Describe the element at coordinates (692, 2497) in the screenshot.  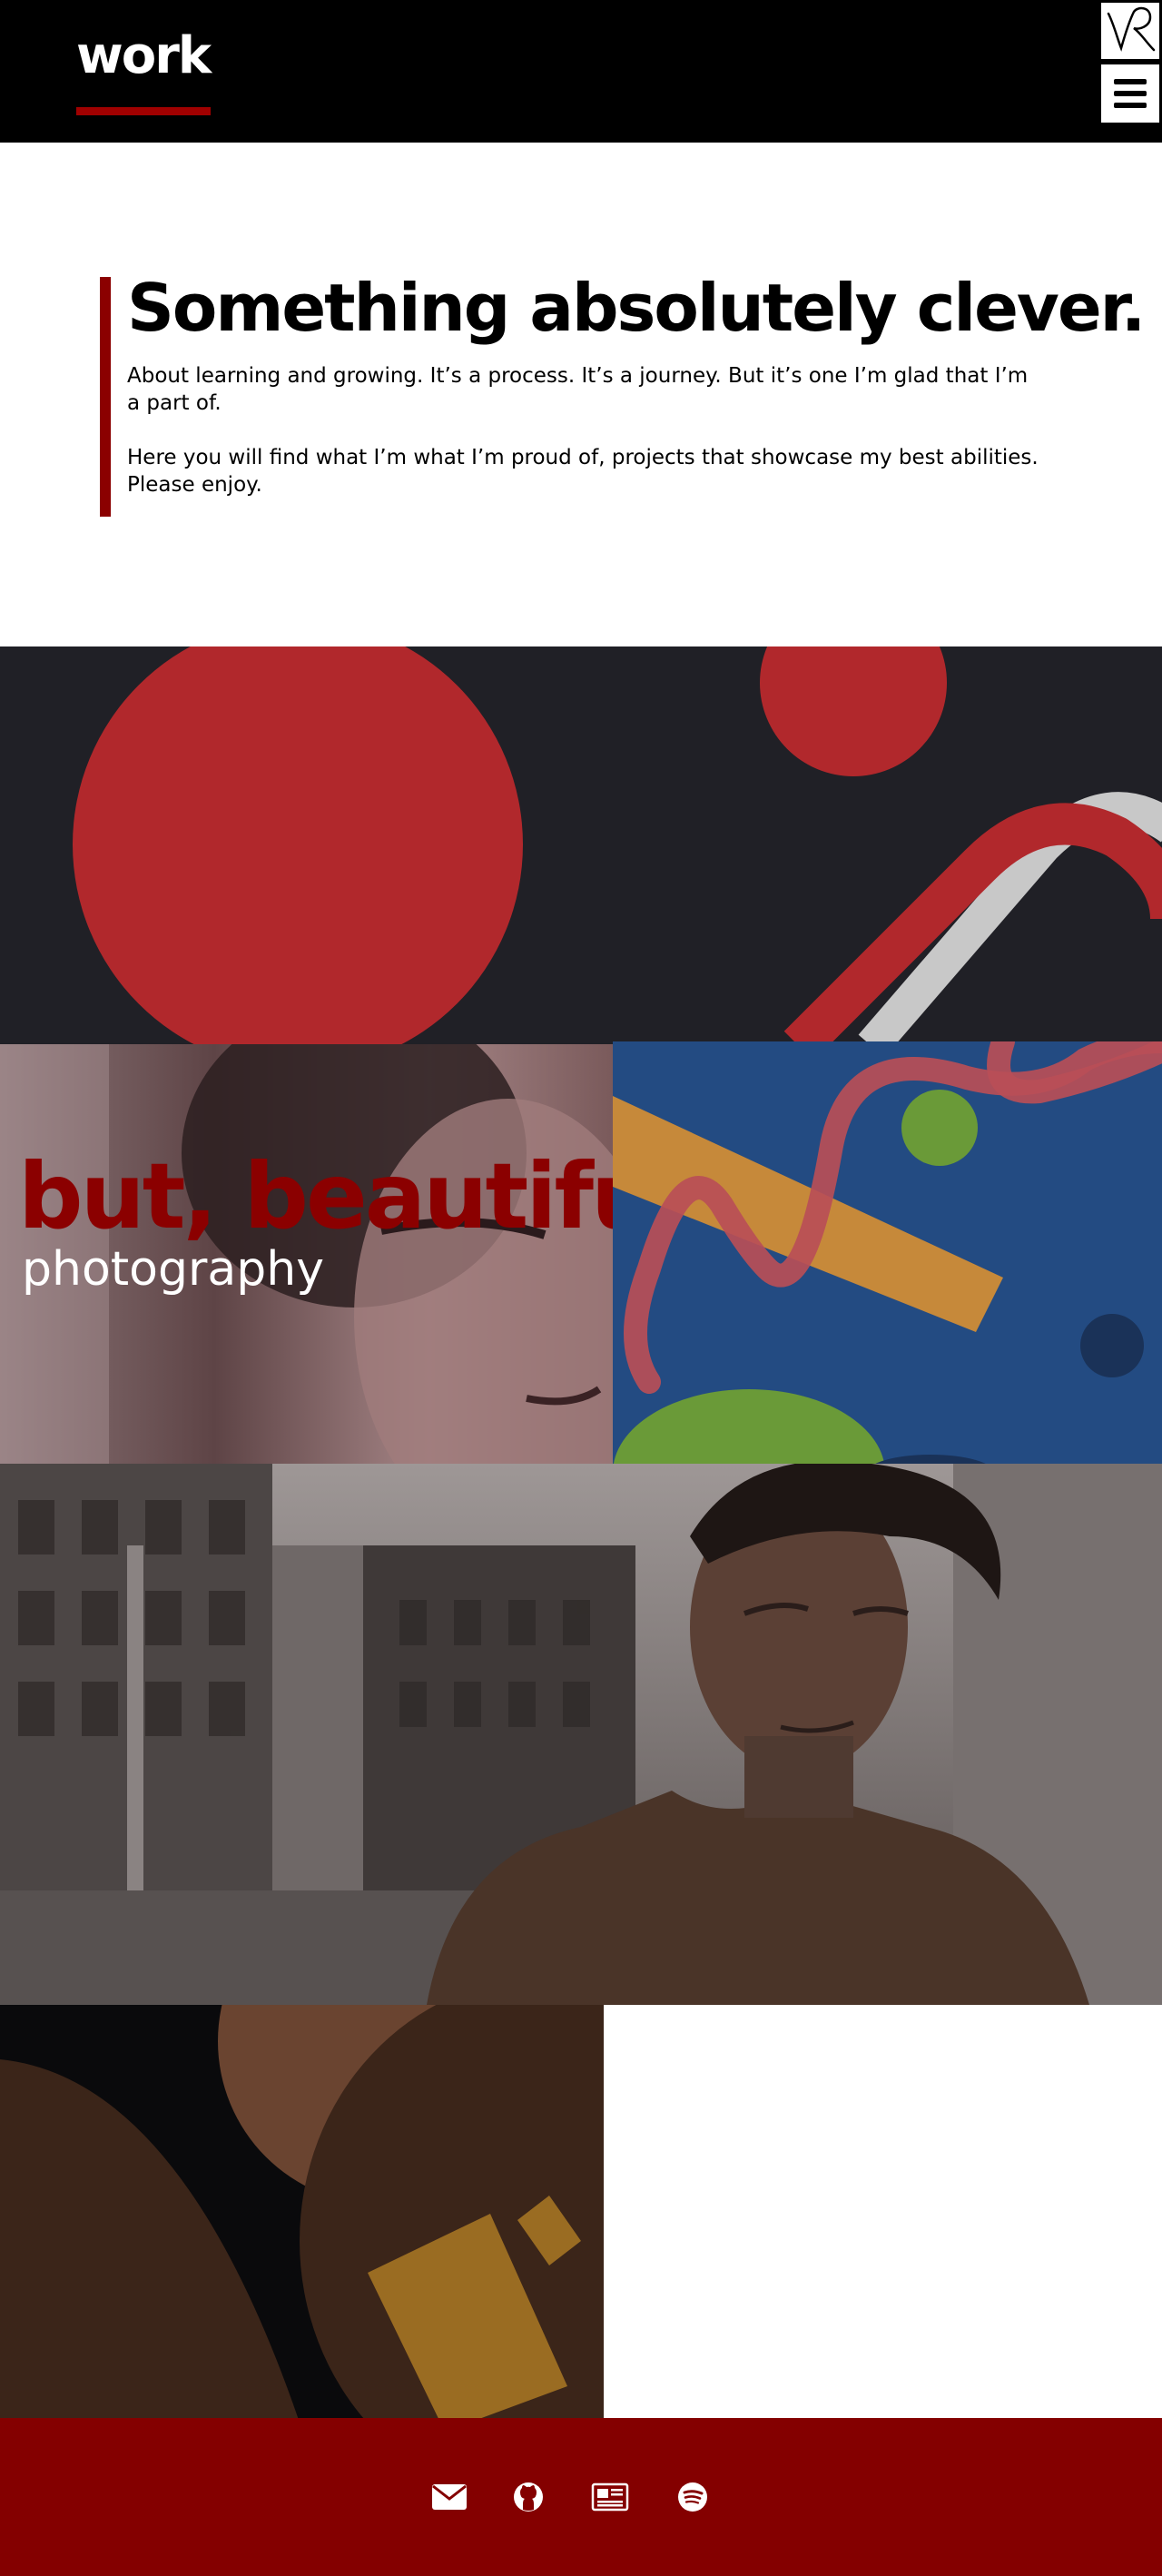
I see `spotify-icon` at that location.